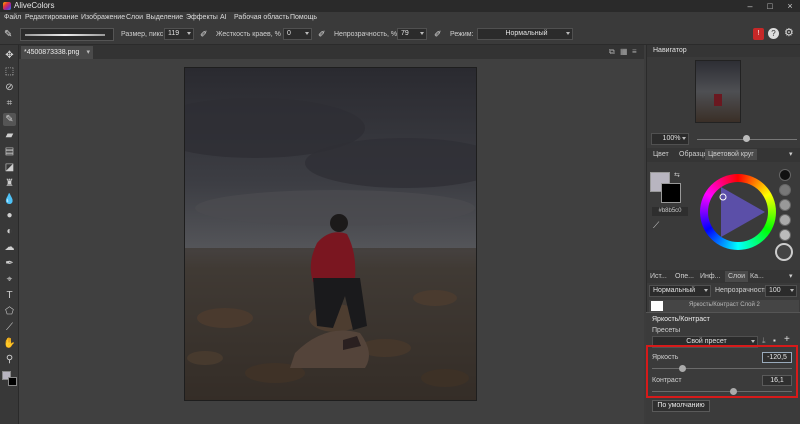 The width and height of the screenshot is (800, 424). What do you see at coordinates (634, 51) in the screenshot?
I see `panel-options-icon: ≡` at bounding box center [634, 51].